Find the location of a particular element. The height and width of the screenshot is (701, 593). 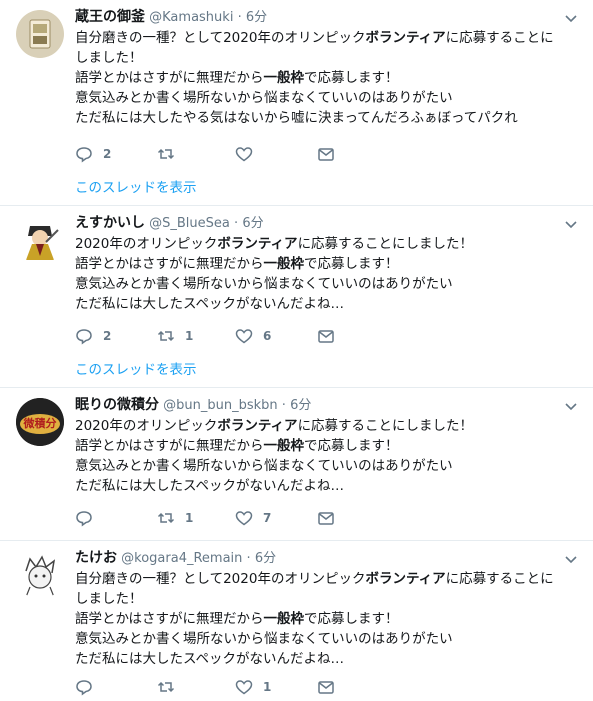

display-name: たけお is located at coordinates (96, 558).